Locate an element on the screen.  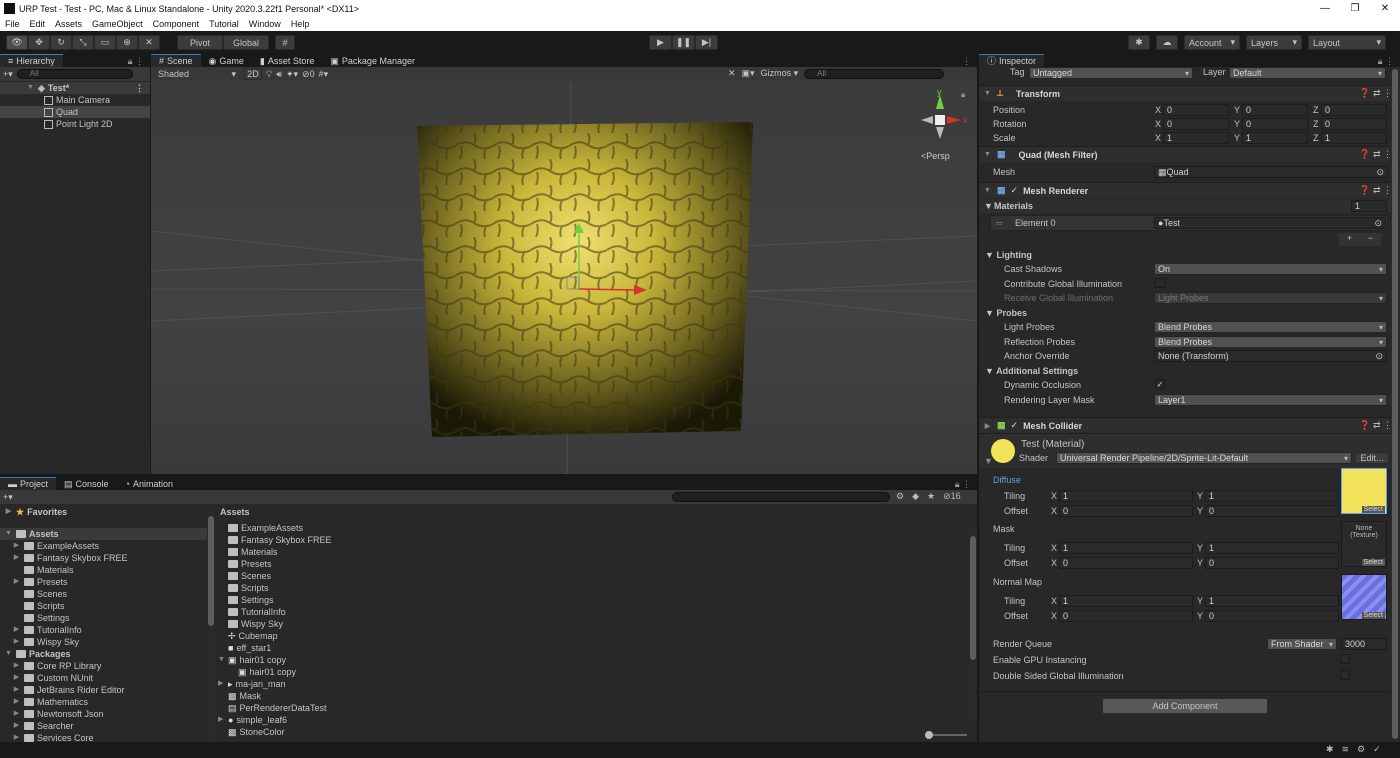
mesh-renderer-header: ▼ ▦ ✓ Mesh Renderer ❓ ⇄ ⋮ is located at coordinates (1189, 190).